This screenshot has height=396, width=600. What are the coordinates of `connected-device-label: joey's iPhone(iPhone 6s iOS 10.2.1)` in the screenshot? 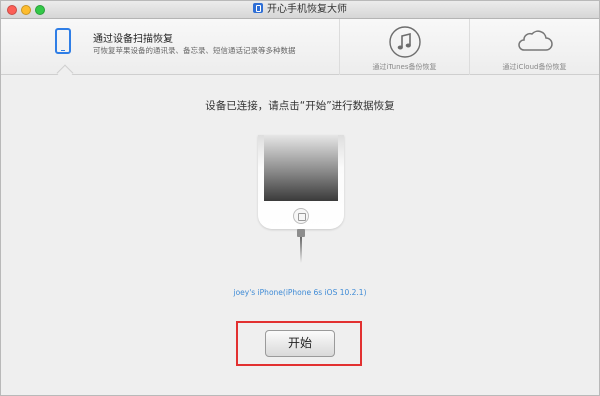 It's located at (300, 292).